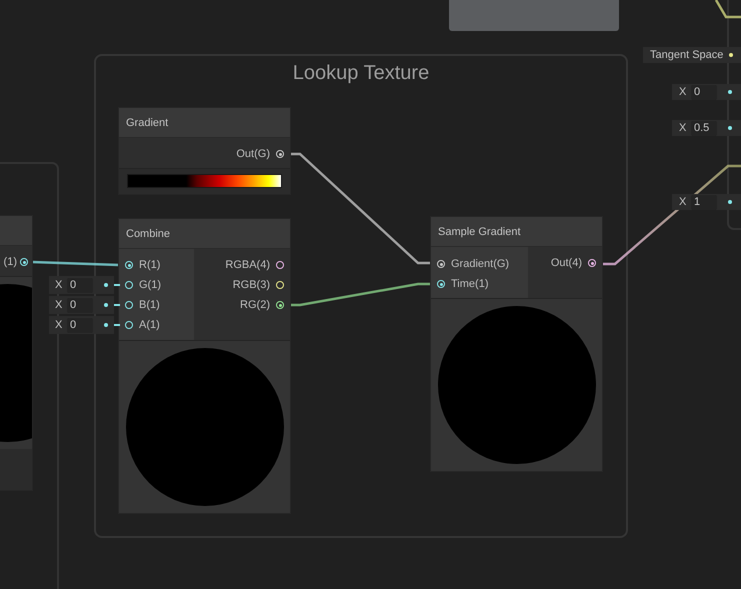 The width and height of the screenshot is (741, 589). Describe the element at coordinates (247, 265) in the screenshot. I see `port-label: RGBA(4)` at that location.